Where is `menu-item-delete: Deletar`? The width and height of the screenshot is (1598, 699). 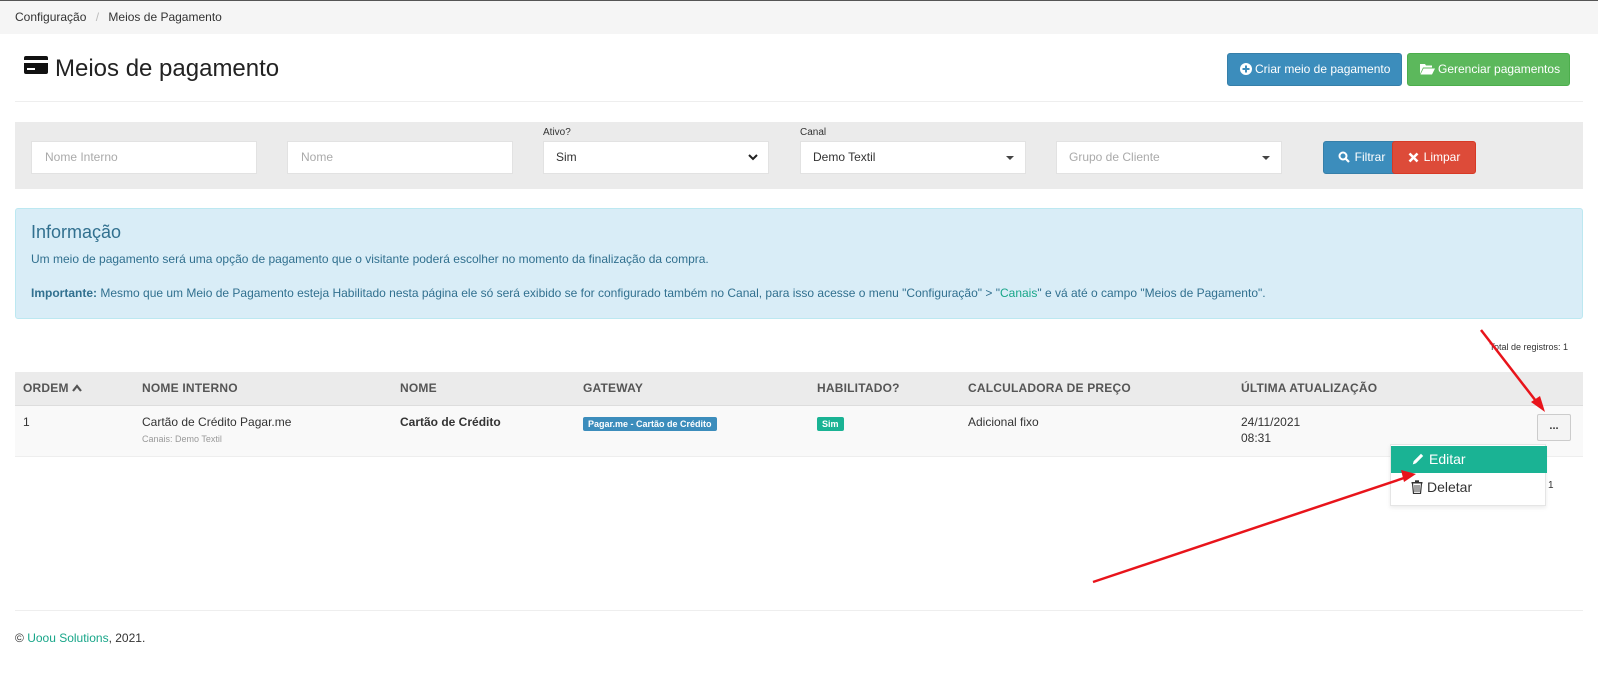
menu-item-delete: Deletar is located at coordinates (1469, 487).